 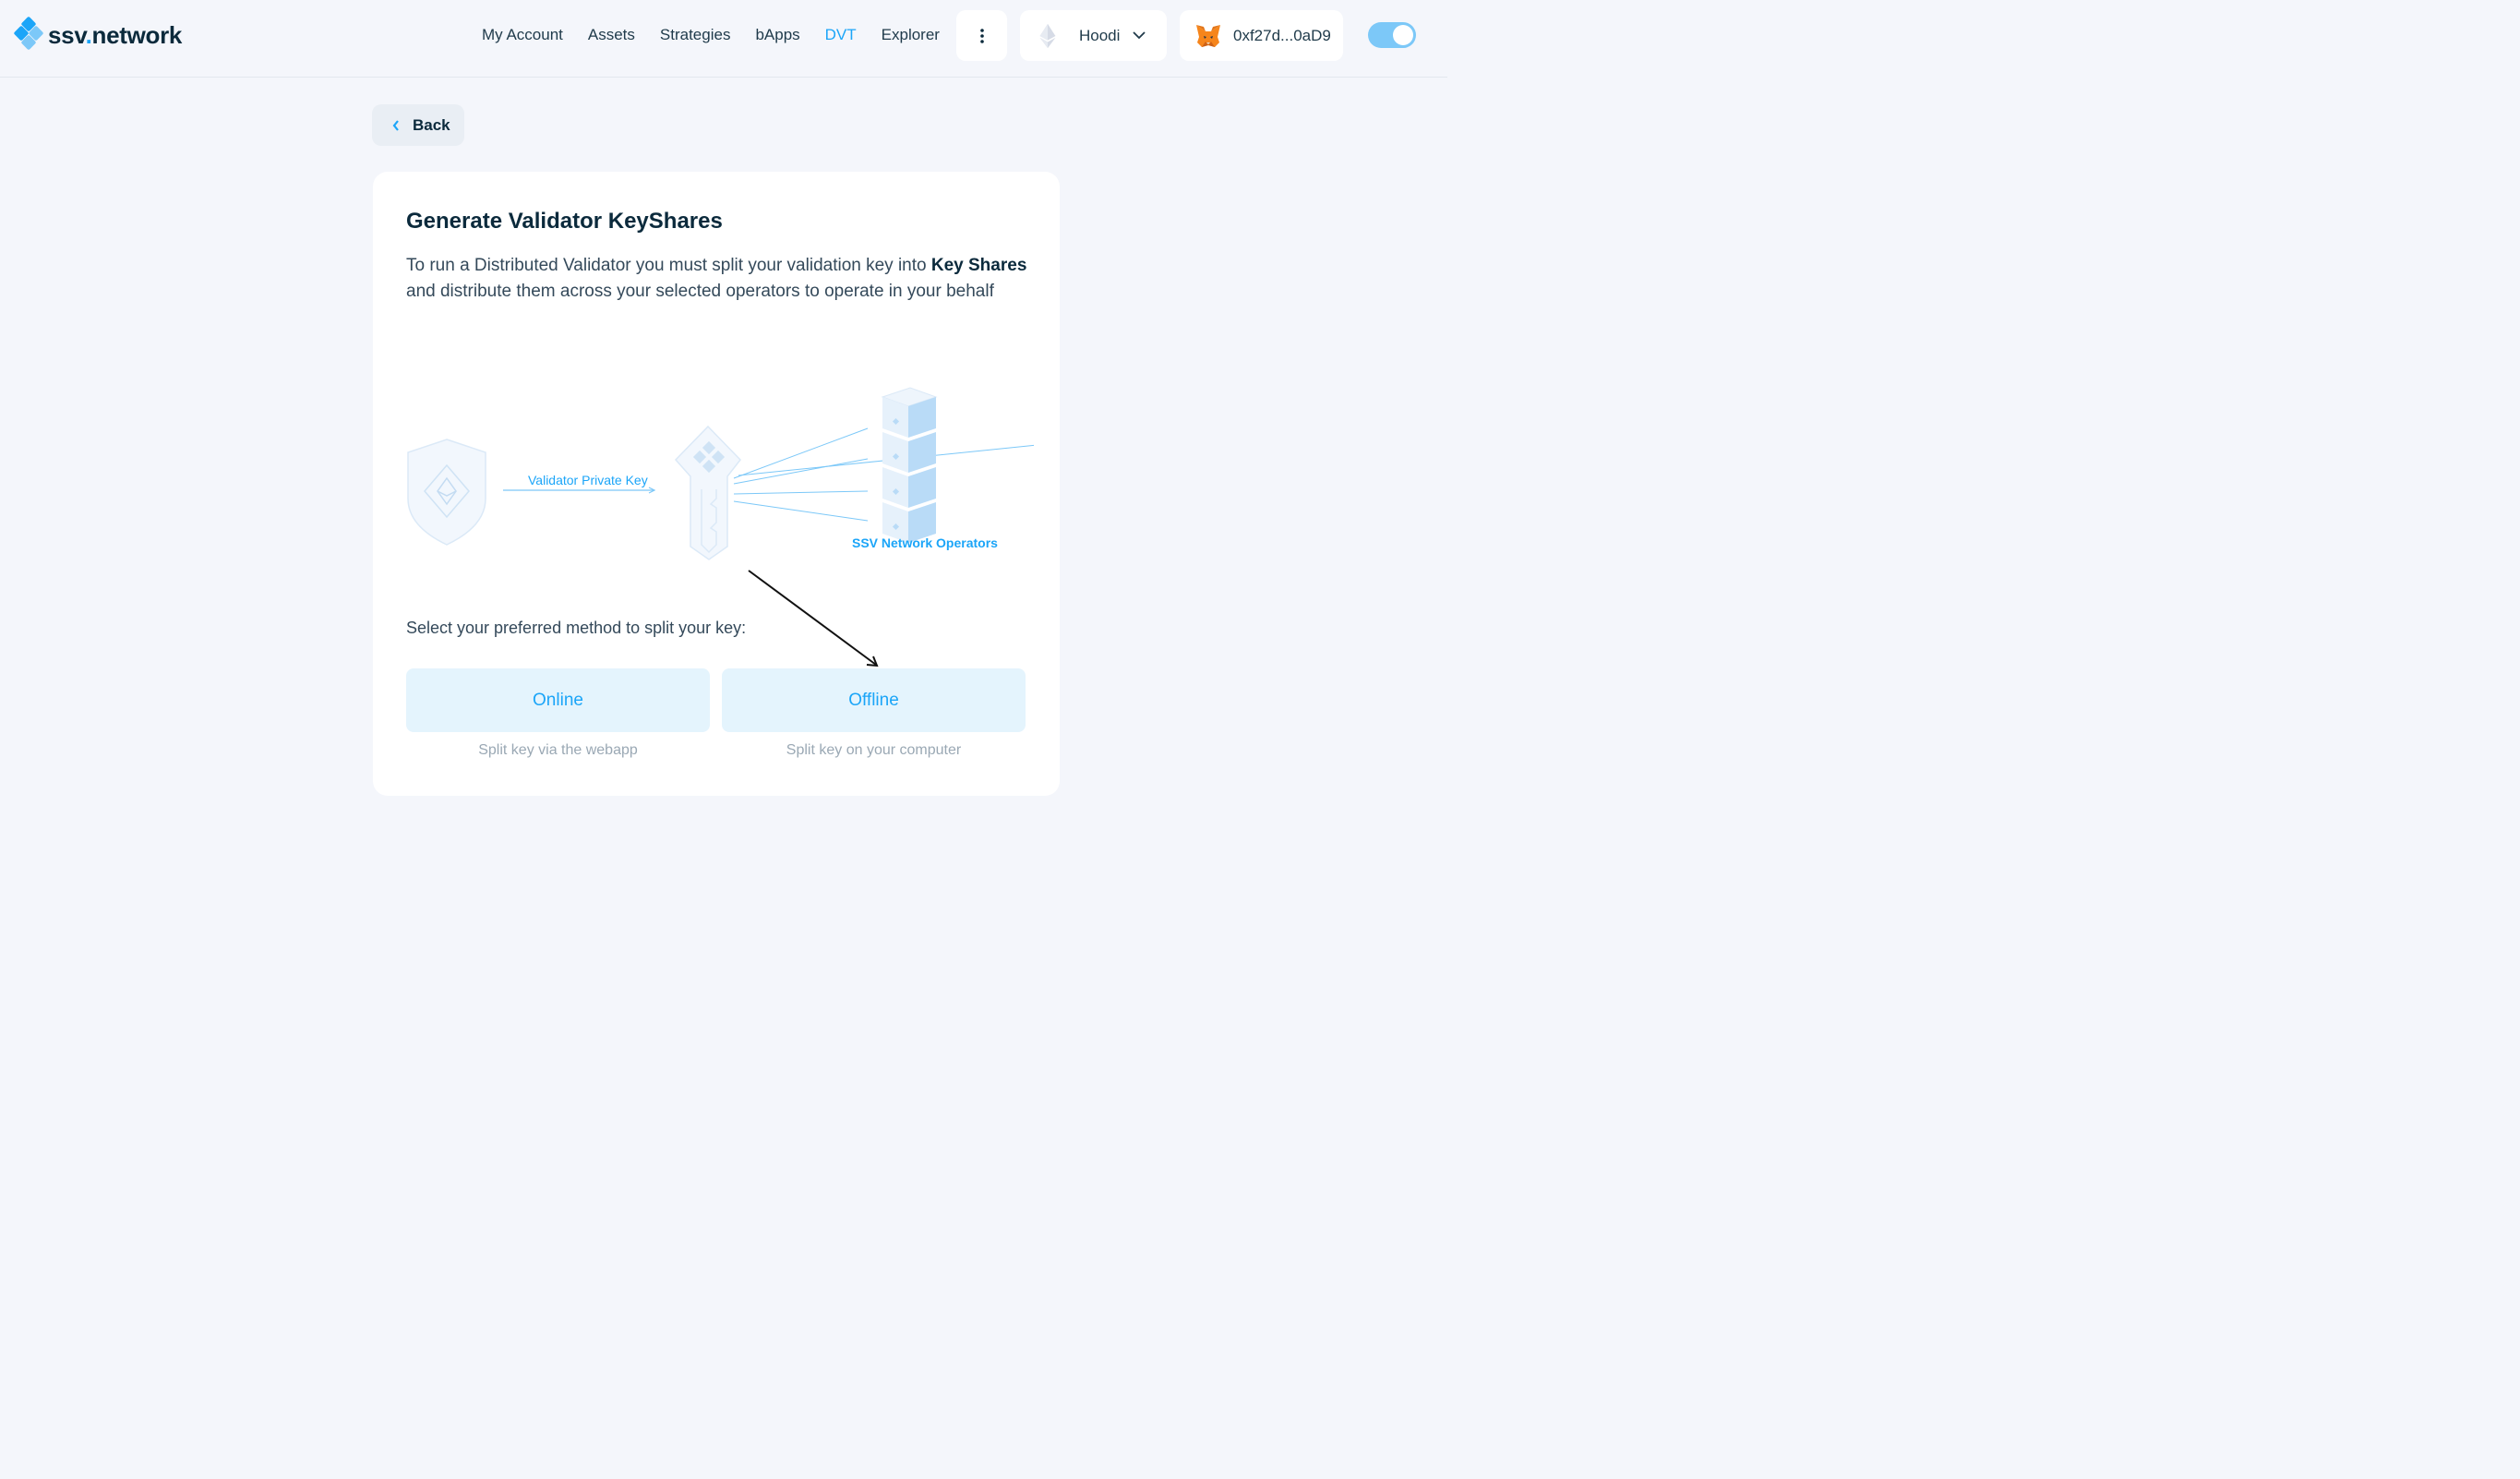 What do you see at coordinates (522, 35) in the screenshot?
I see `nav-my-account: My Account` at bounding box center [522, 35].